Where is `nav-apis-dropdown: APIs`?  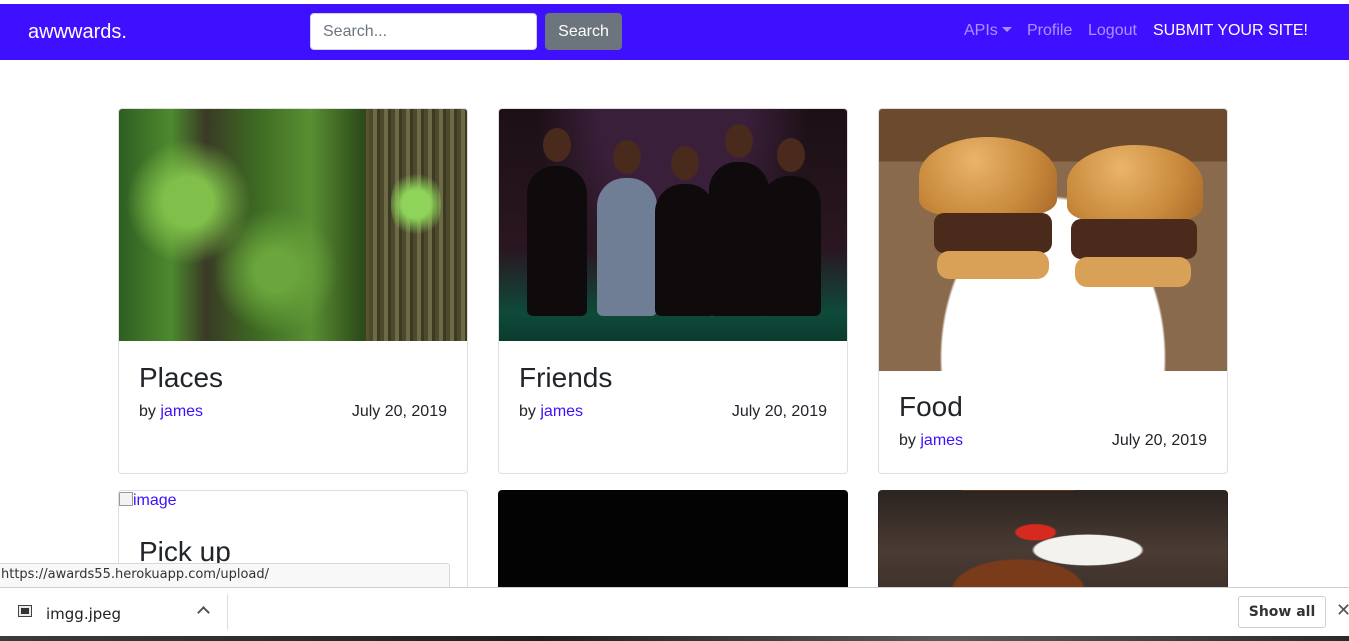
nav-apis-dropdown: APIs is located at coordinates (988, 31).